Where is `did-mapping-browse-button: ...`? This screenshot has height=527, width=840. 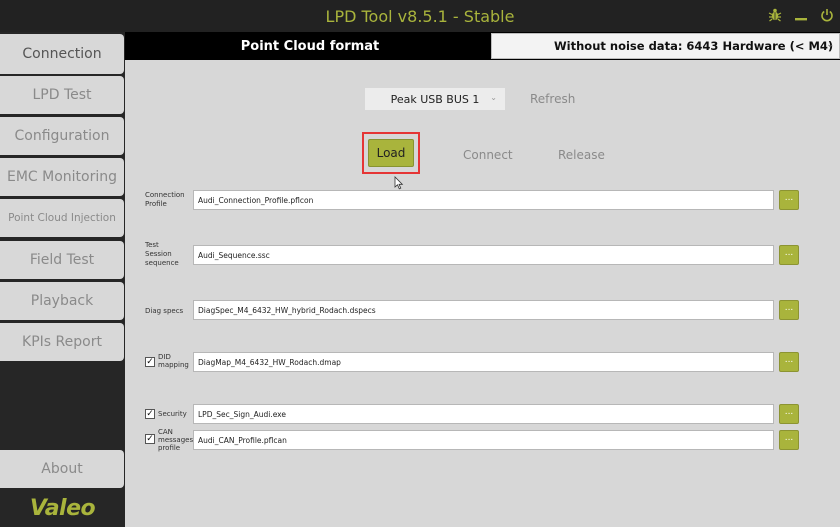 did-mapping-browse-button: ... is located at coordinates (789, 362).